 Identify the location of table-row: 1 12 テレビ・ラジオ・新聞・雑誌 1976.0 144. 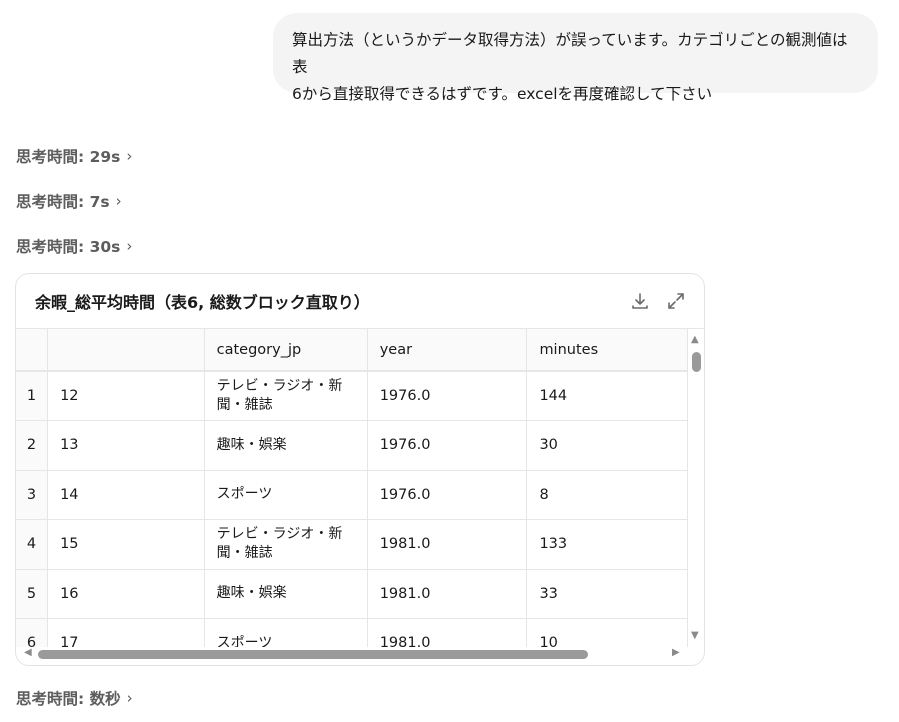
(352, 396).